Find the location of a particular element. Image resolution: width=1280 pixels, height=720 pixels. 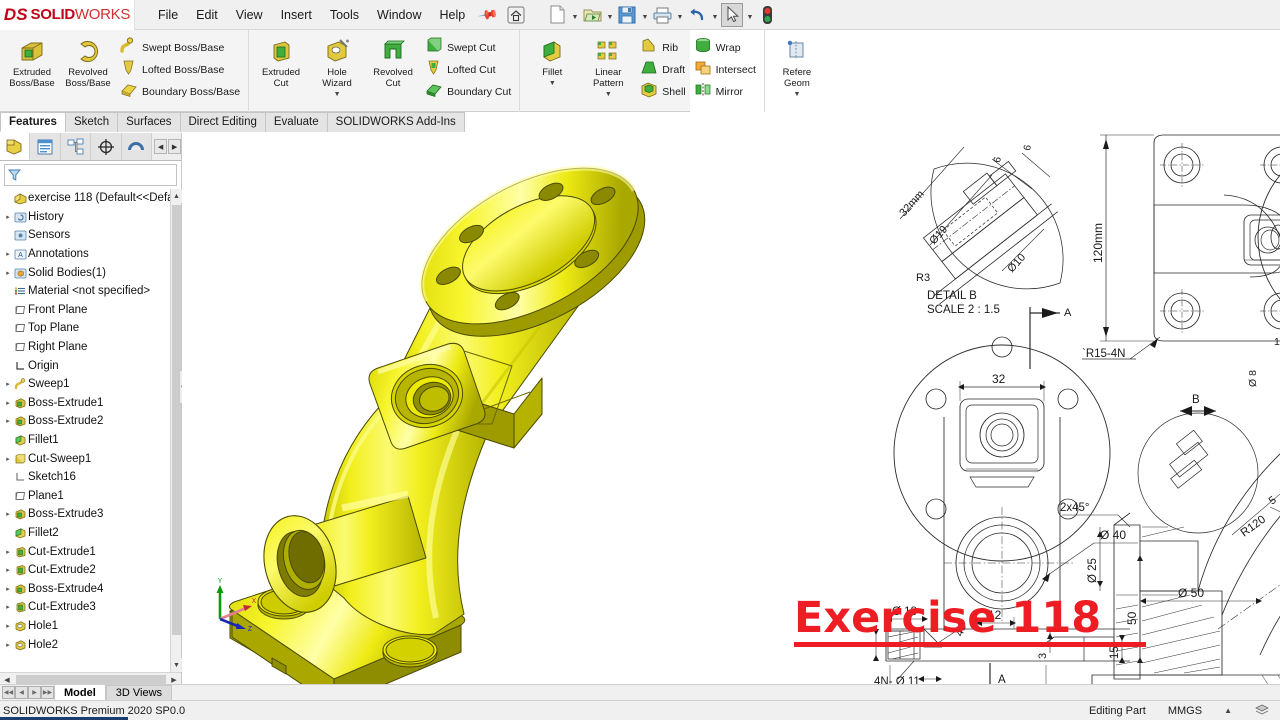

intersect-button: Intersect is located at coordinates (725, 70).